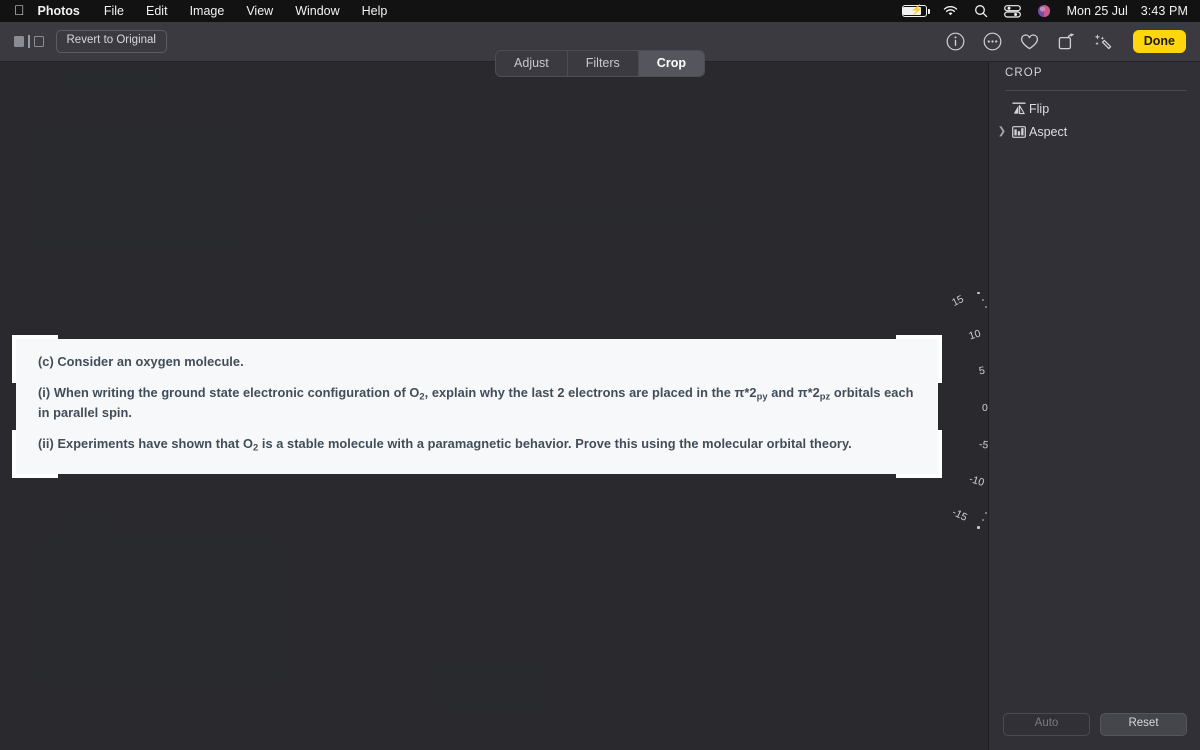  What do you see at coordinates (1048, 131) in the screenshot?
I see `sidebar-item-aspect-label: Aspect` at bounding box center [1048, 131].